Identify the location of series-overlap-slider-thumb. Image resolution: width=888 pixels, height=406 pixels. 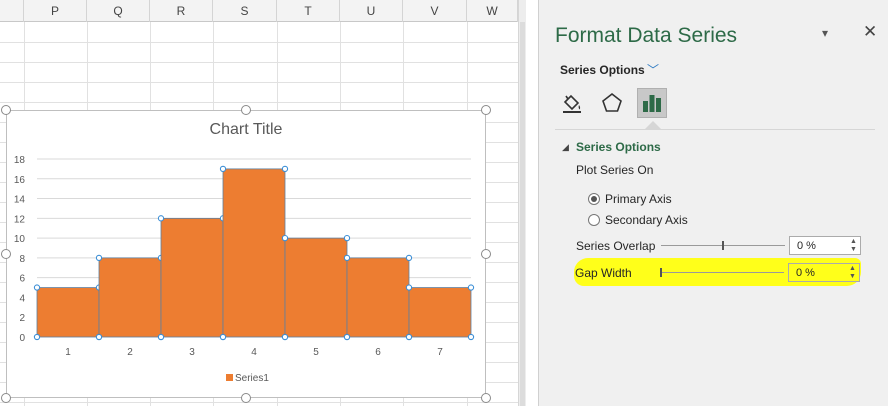
(723, 245).